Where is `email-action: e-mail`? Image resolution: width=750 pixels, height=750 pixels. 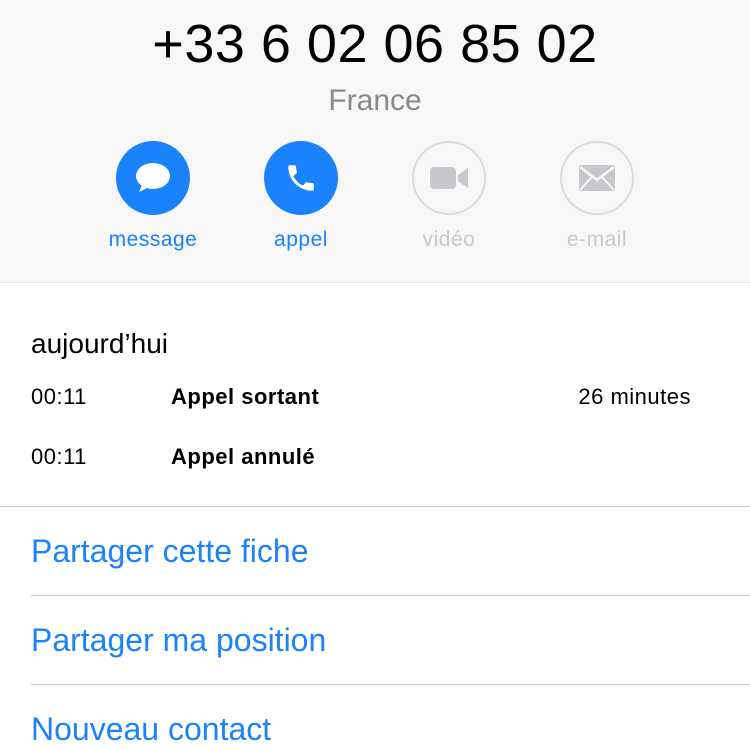 email-action: e-mail is located at coordinates (597, 197).